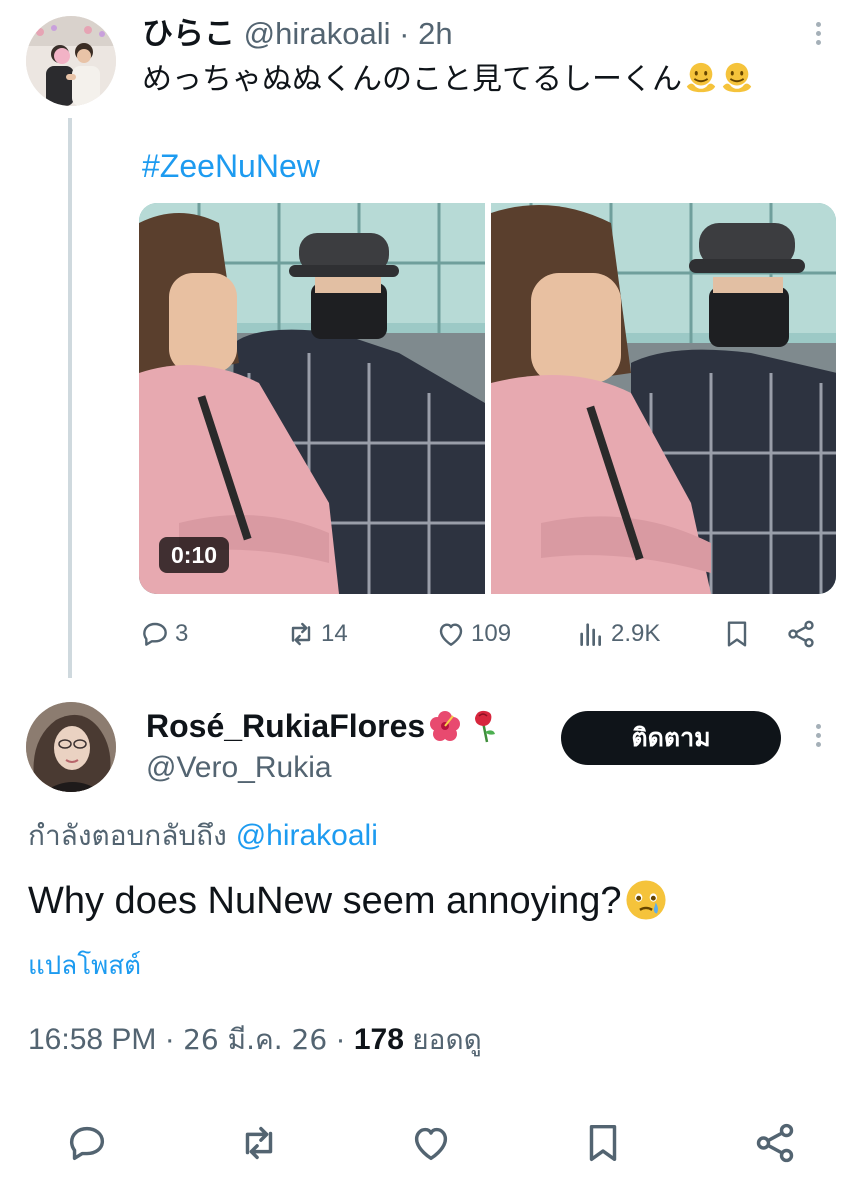 The image size is (862, 1200). I want to click on tweet1-action-bar: 3 14 109 2.9K, so click(484, 634).